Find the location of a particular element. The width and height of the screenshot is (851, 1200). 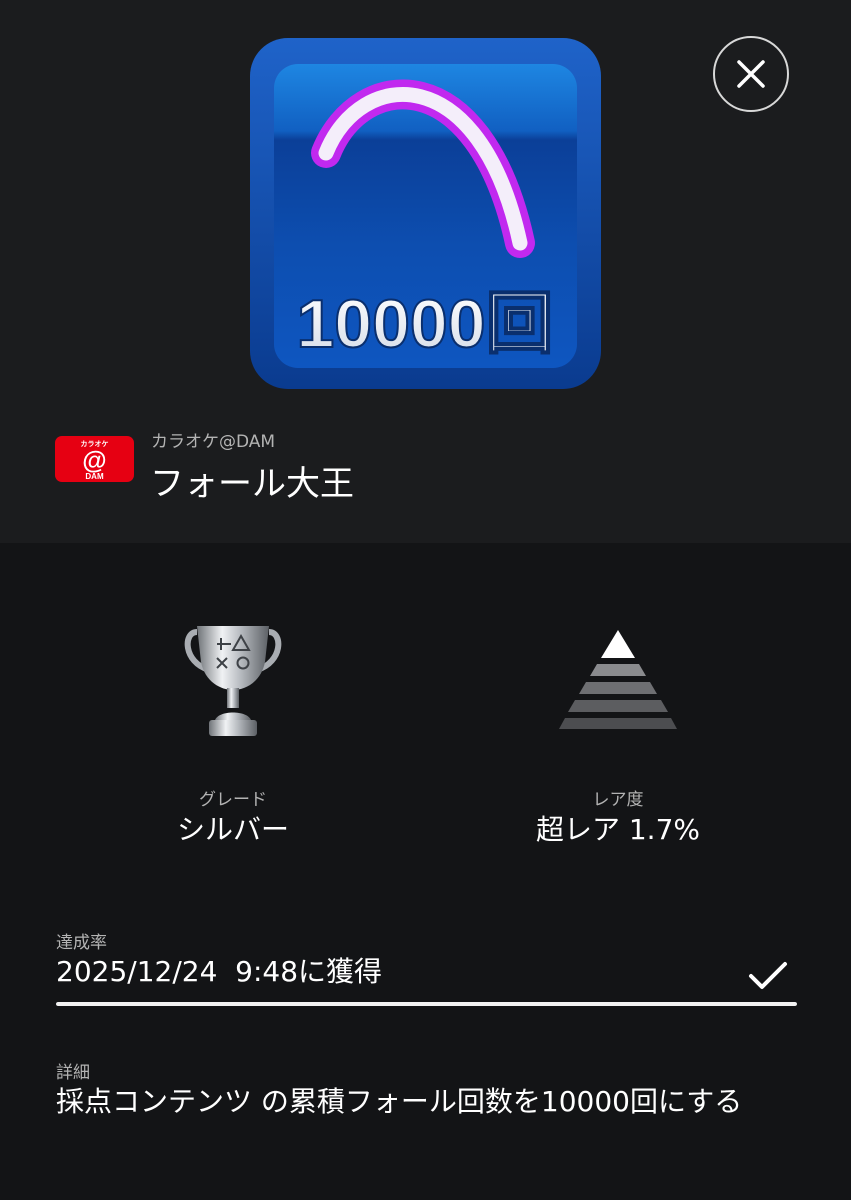

game-icon: カラオケ @ DAM is located at coordinates (94, 459).